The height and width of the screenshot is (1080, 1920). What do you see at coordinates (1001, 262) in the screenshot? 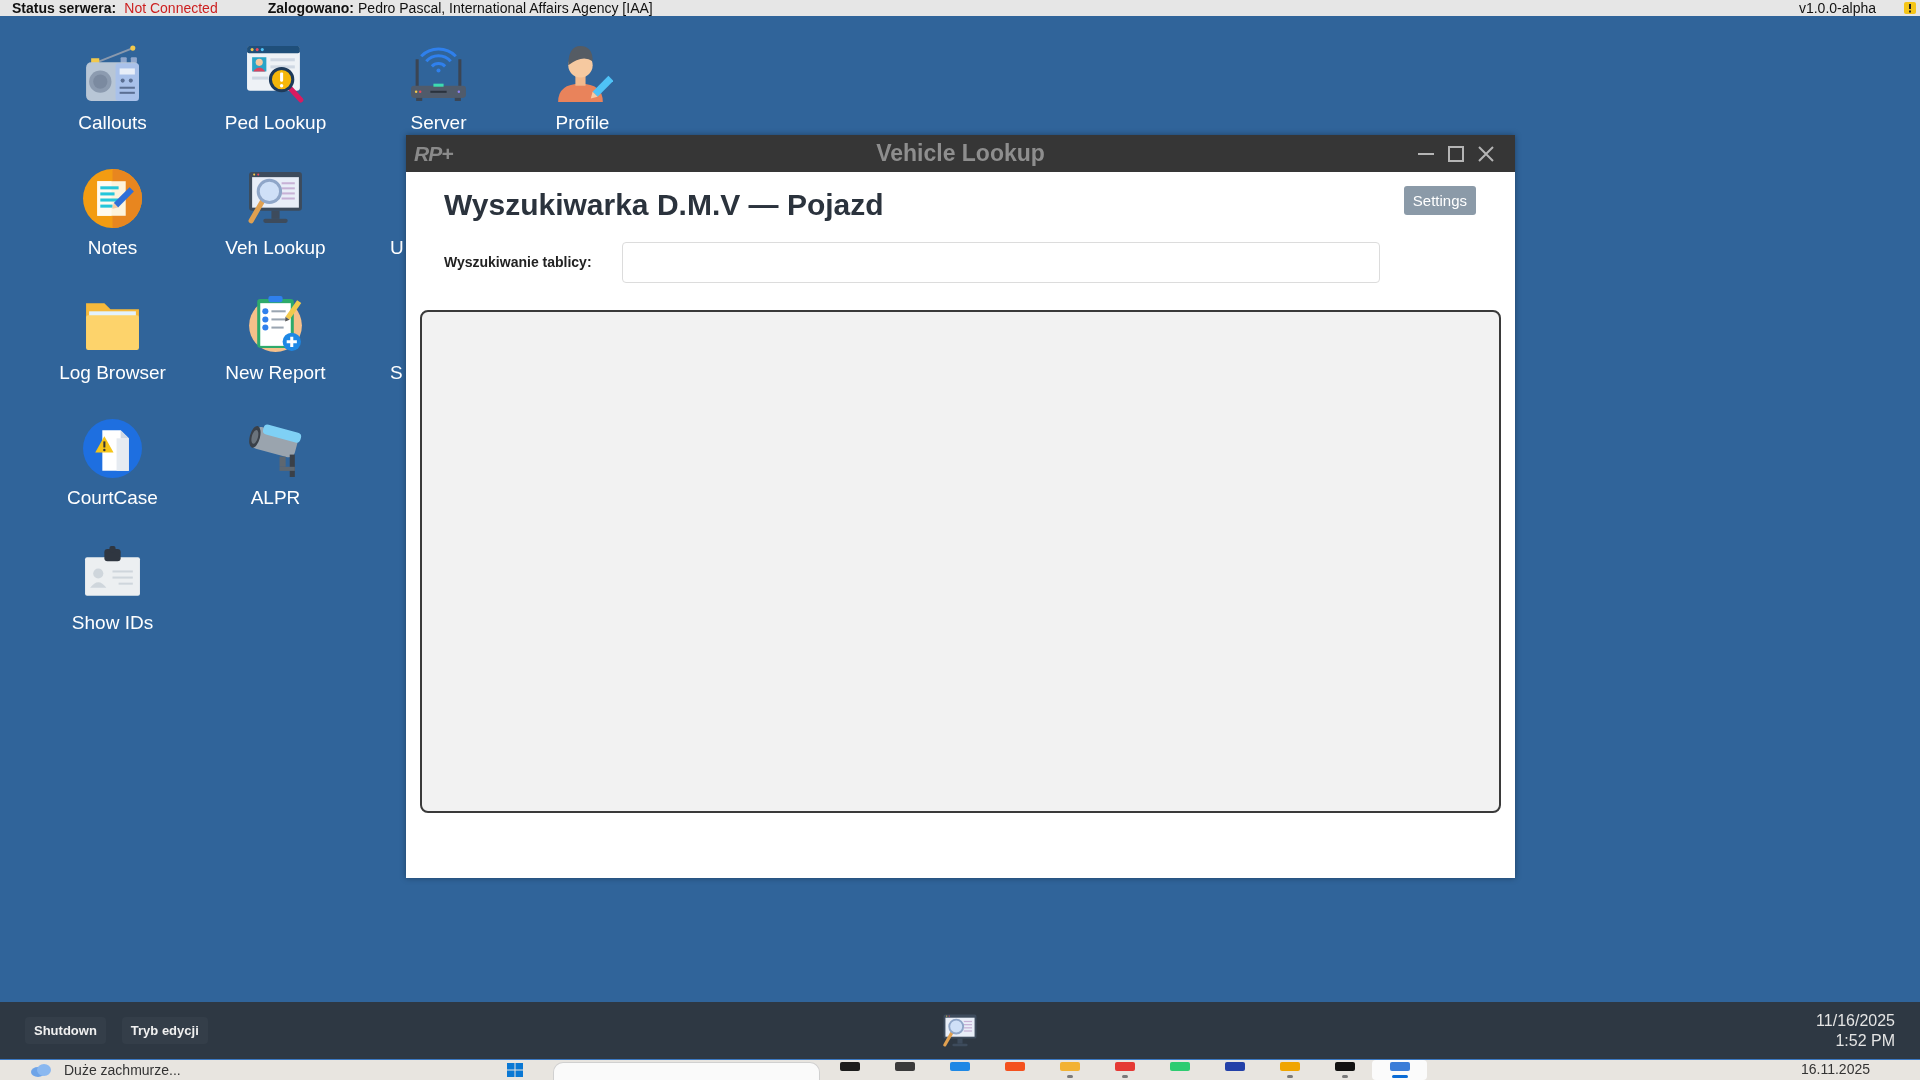
I see `plate-search-field` at bounding box center [1001, 262].